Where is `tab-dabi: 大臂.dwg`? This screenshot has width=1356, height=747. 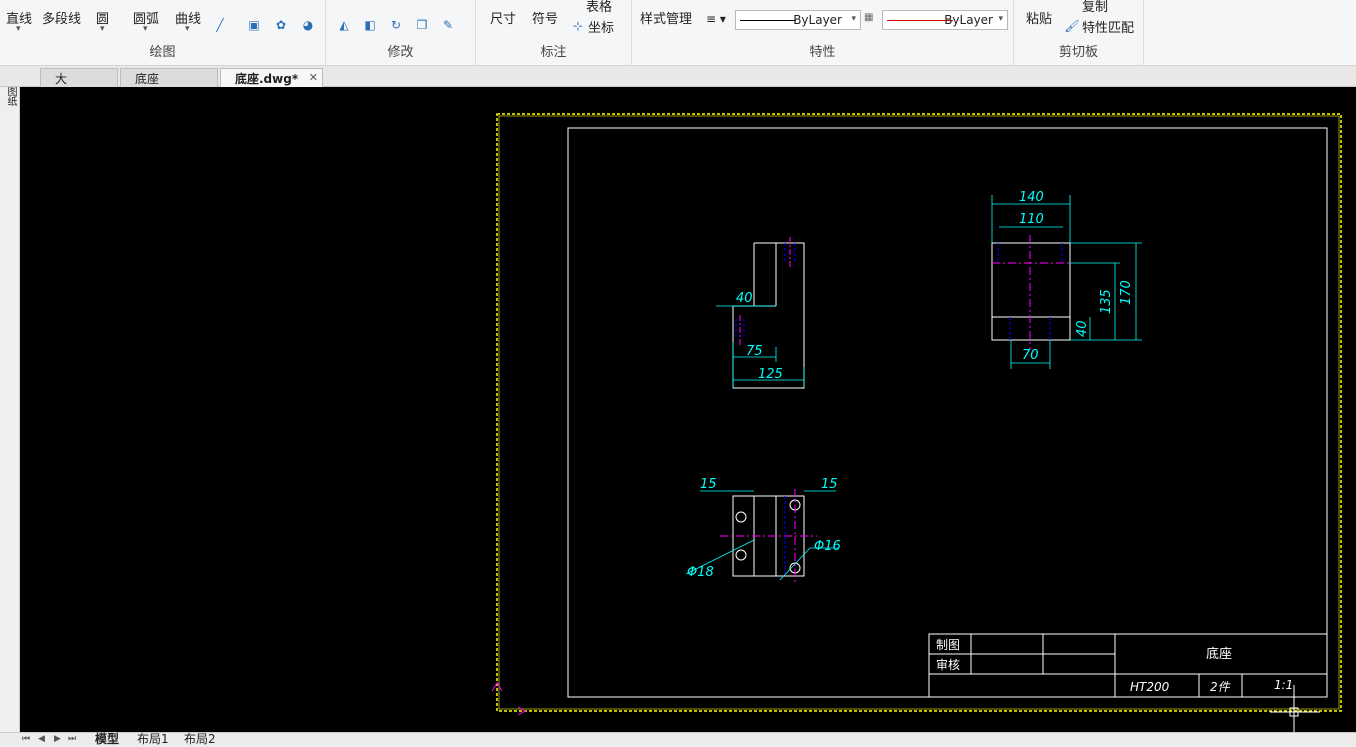
tab-dabi: 大臂.dwg is located at coordinates (79, 85).